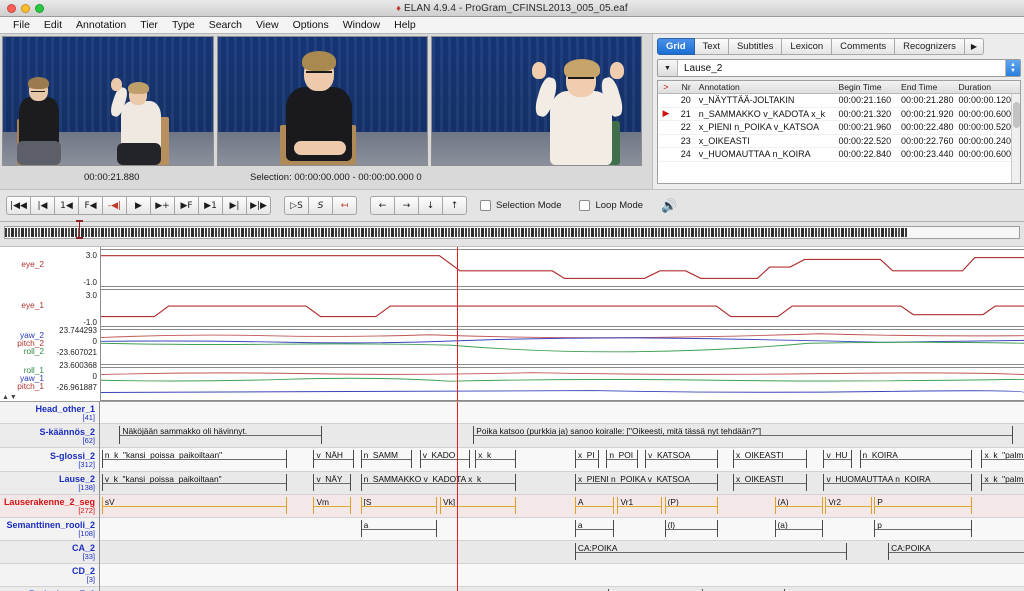 This screenshot has width=1024, height=591. What do you see at coordinates (454, 205) in the screenshot?
I see `arrow-up-icon: ↑` at bounding box center [454, 205].